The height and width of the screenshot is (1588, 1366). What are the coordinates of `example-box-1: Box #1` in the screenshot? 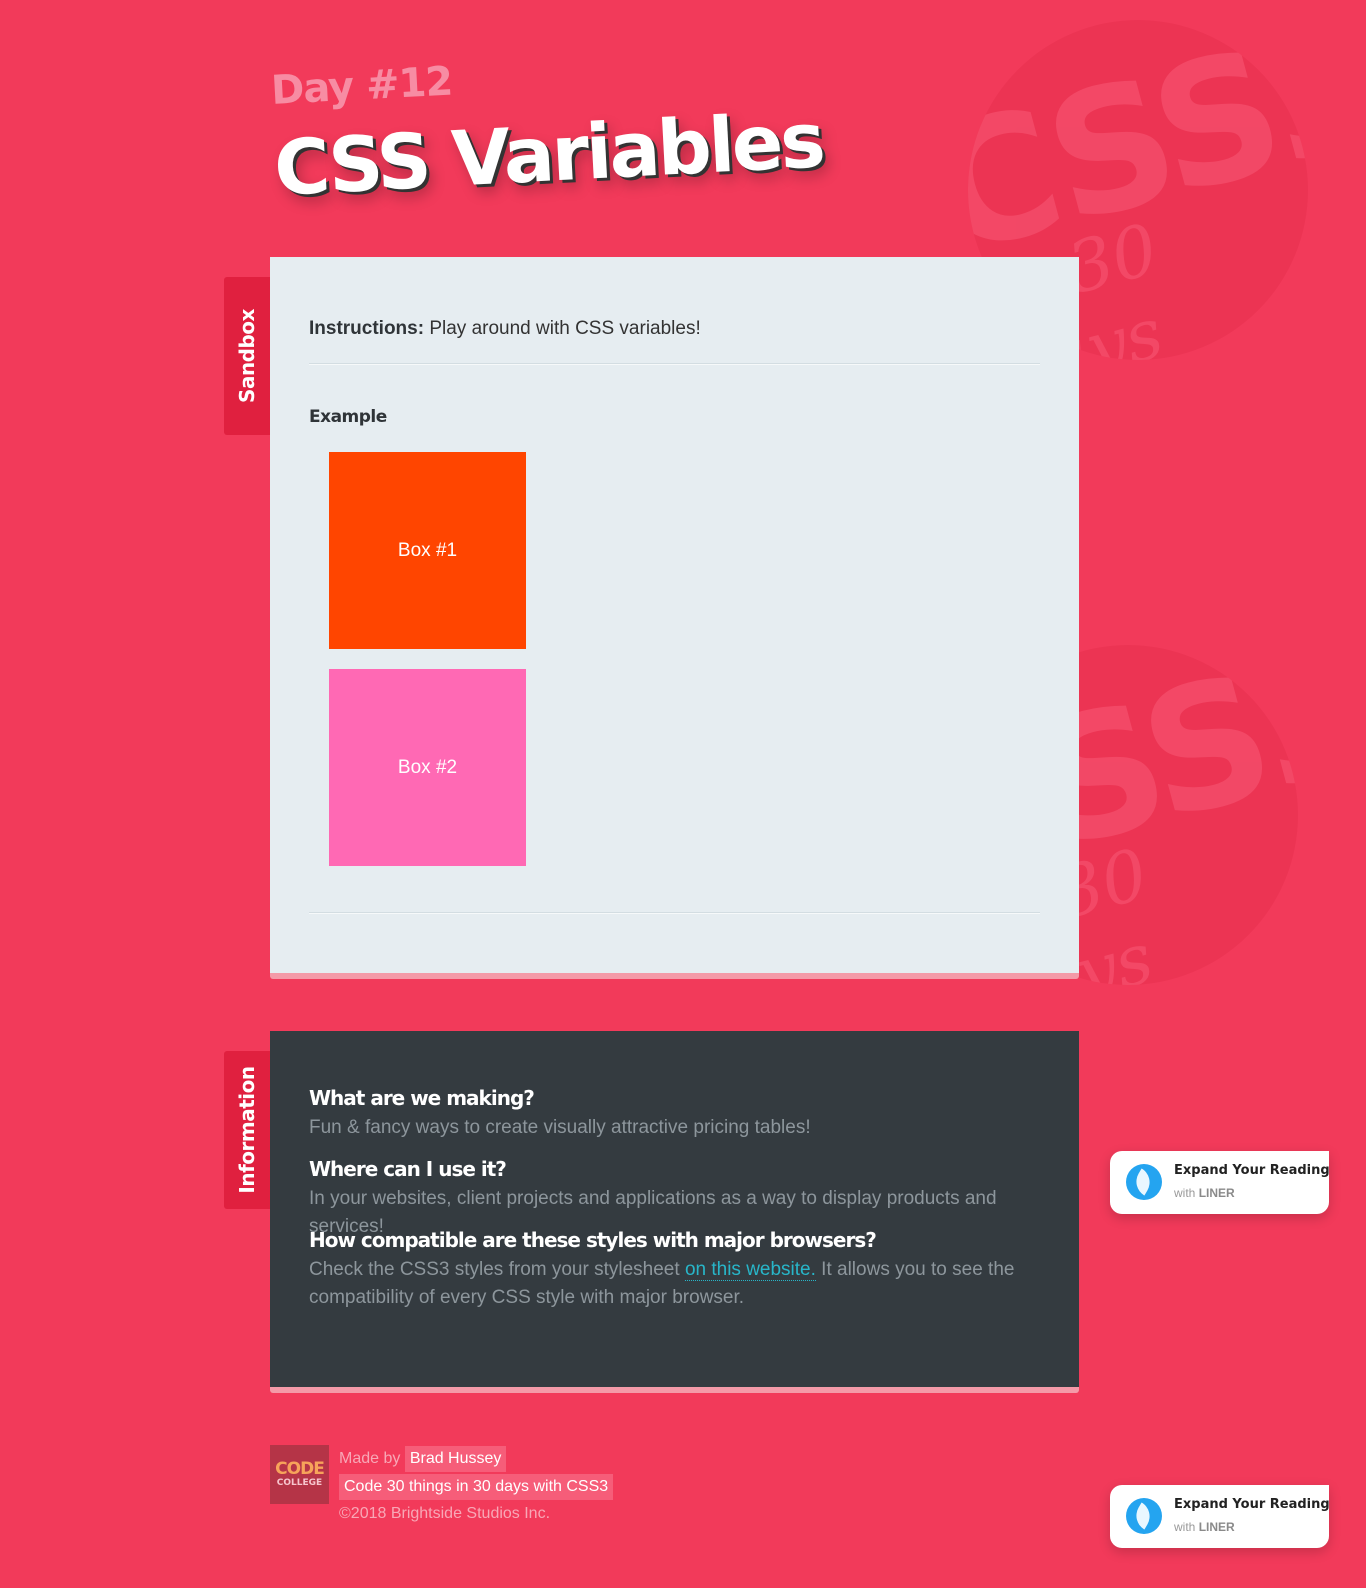 It's located at (427, 550).